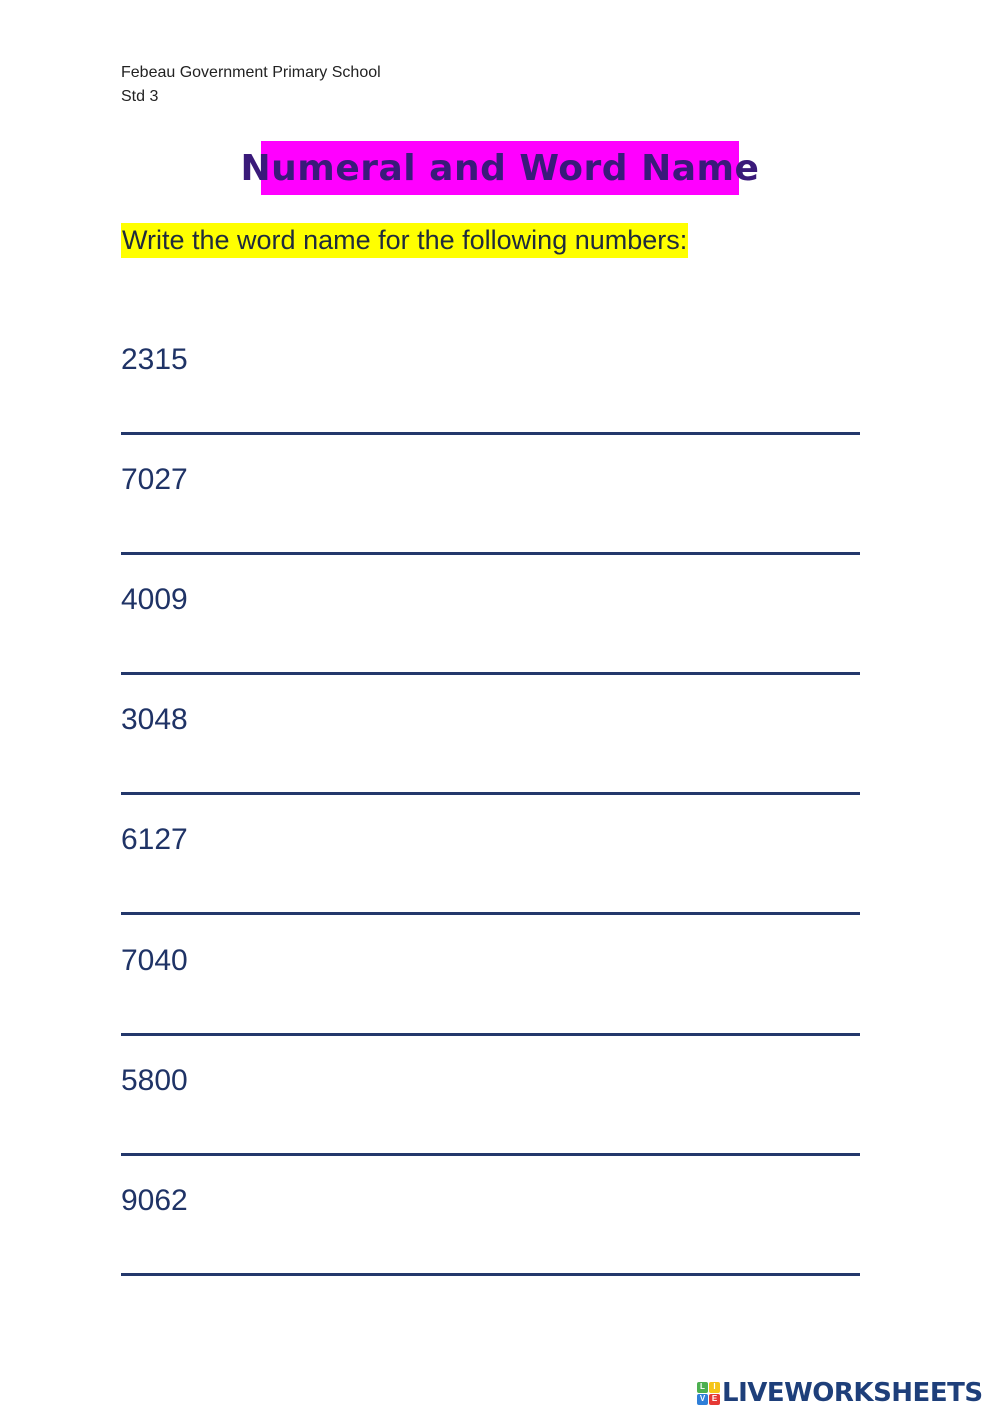 The width and height of the screenshot is (1000, 1413). What do you see at coordinates (154, 599) in the screenshot?
I see `question-number: 4009` at bounding box center [154, 599].